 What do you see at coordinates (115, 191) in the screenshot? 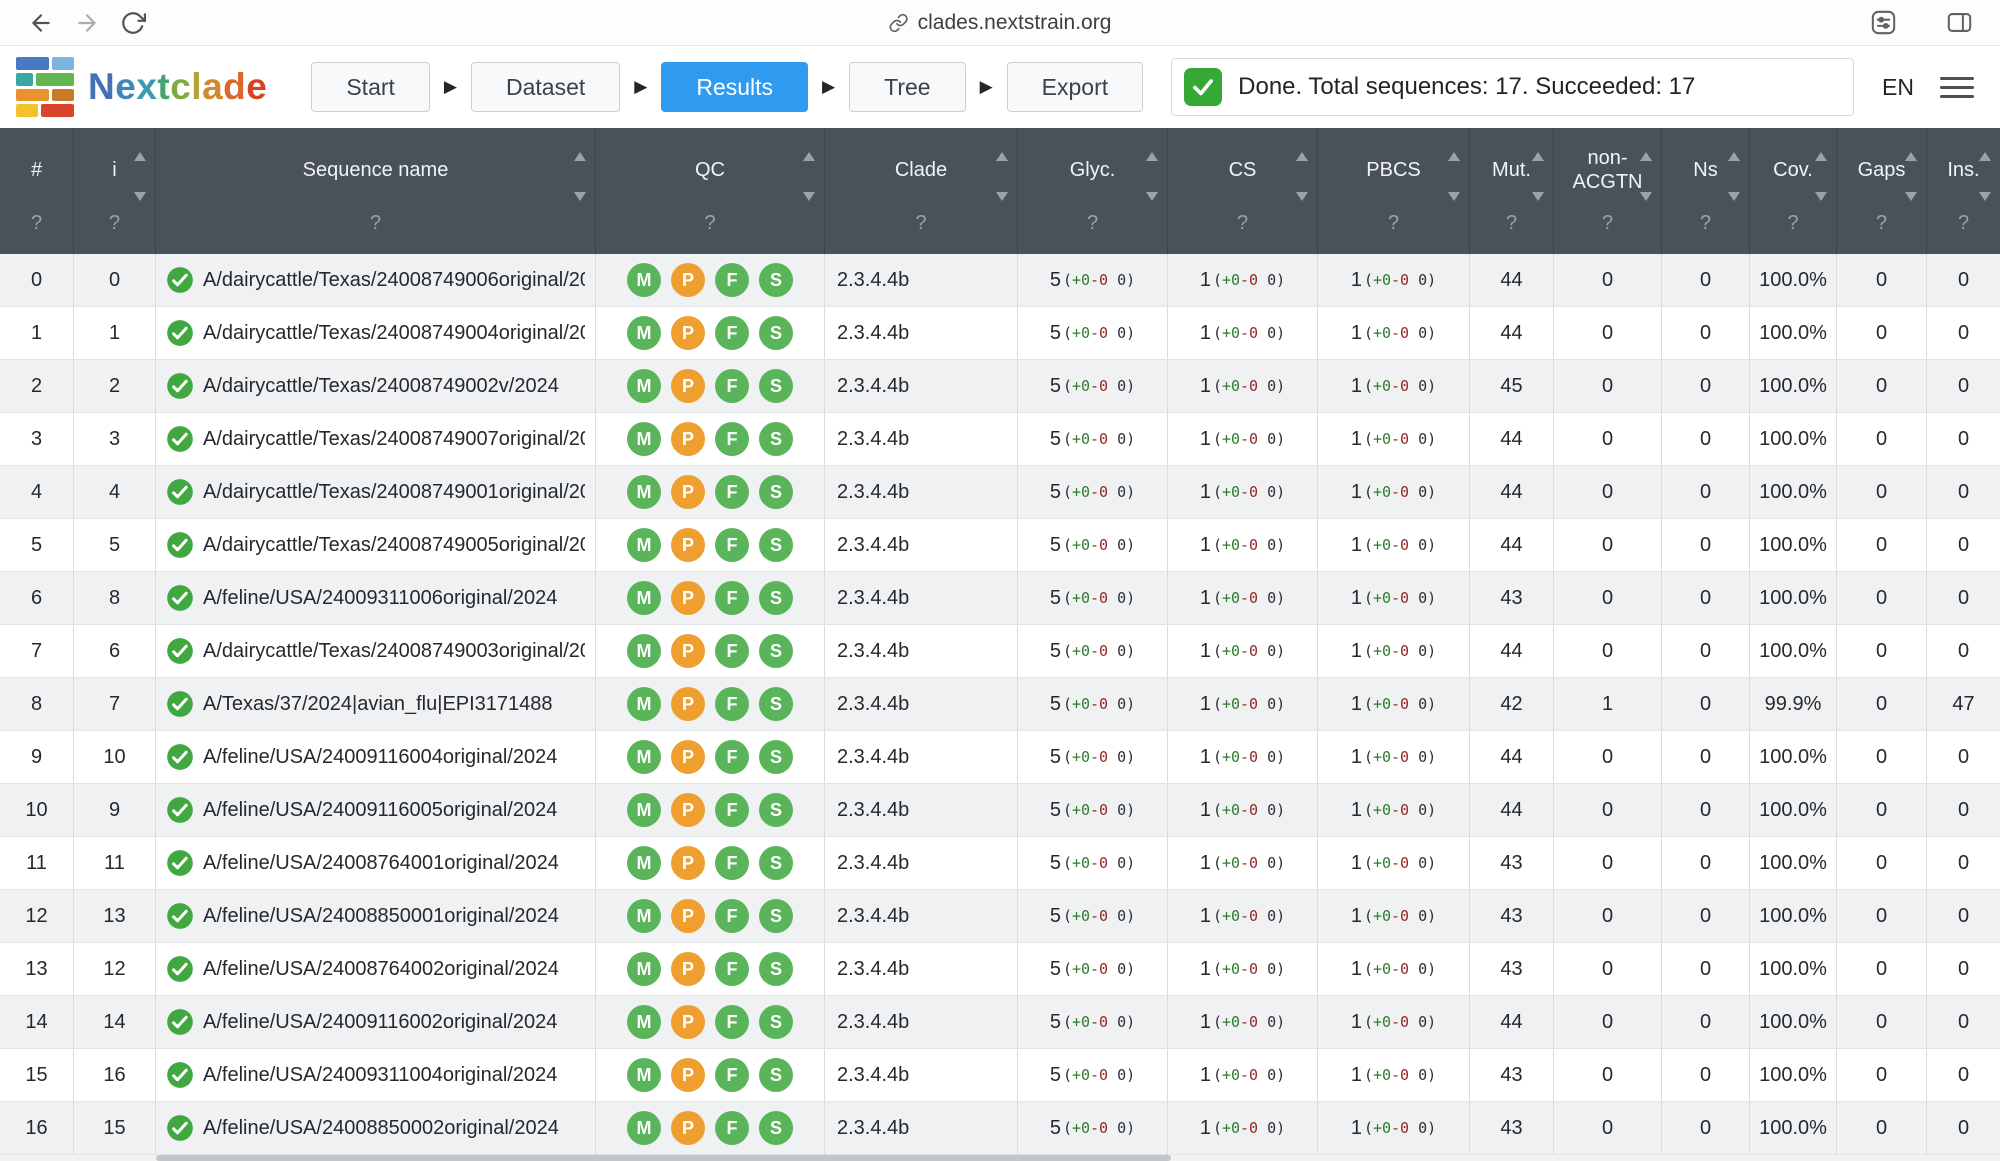
I see `column-header-i: i?` at bounding box center [115, 191].